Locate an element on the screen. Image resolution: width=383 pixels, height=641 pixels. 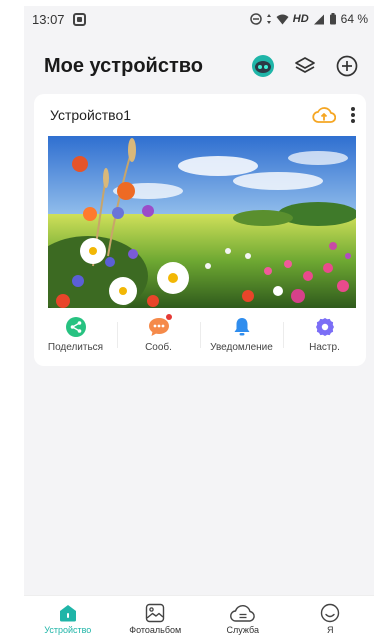
layers-button is located at coordinates (305, 66).